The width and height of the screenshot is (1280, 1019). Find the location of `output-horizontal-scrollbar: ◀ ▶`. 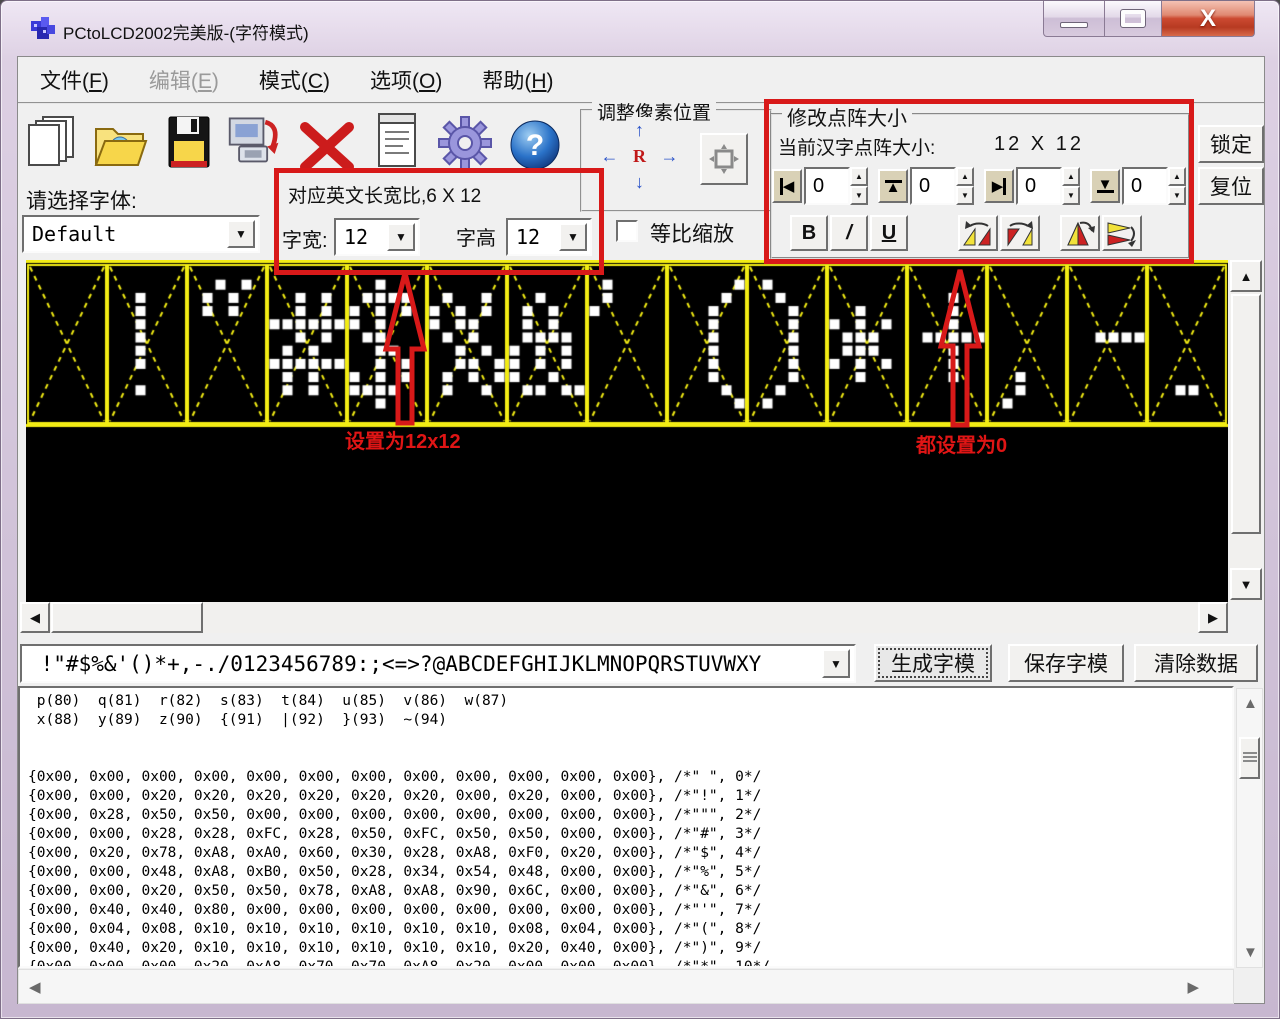

output-horizontal-scrollbar: ◀ ▶ is located at coordinates (626, 986).